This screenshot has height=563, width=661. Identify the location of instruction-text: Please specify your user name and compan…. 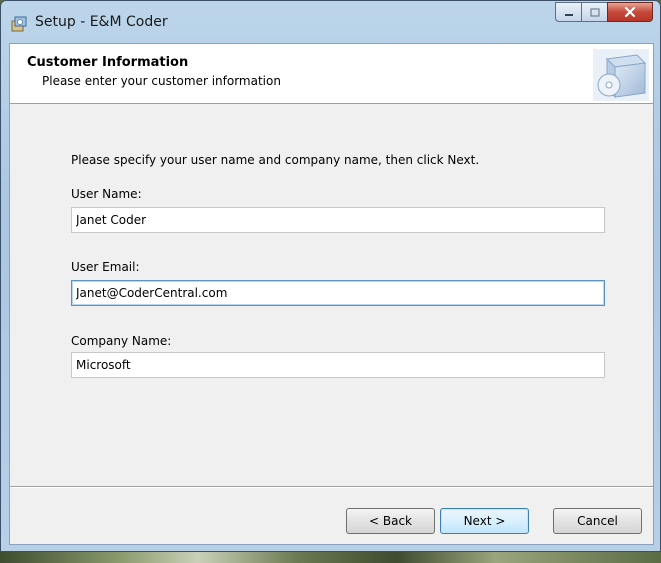
(275, 160).